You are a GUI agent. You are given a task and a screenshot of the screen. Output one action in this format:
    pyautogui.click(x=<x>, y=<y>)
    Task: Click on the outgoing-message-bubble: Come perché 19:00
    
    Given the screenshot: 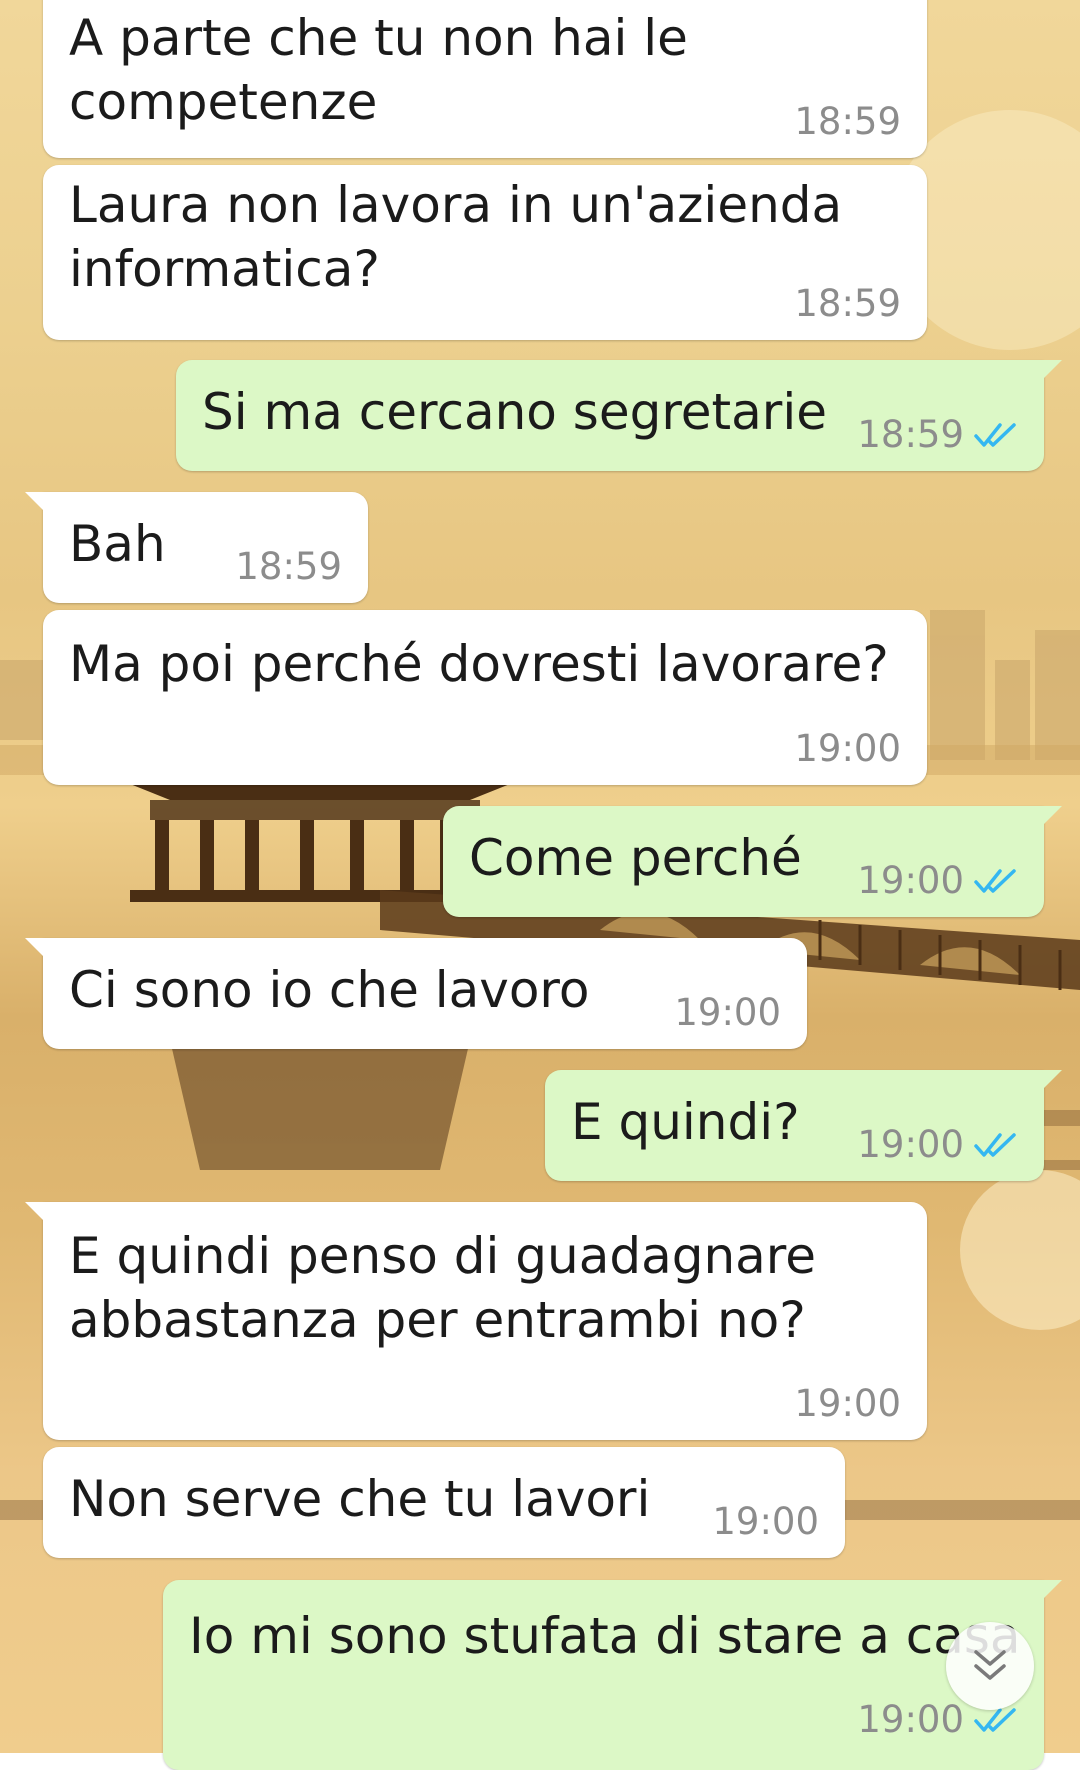 What is the action you would take?
    pyautogui.click(x=752, y=861)
    